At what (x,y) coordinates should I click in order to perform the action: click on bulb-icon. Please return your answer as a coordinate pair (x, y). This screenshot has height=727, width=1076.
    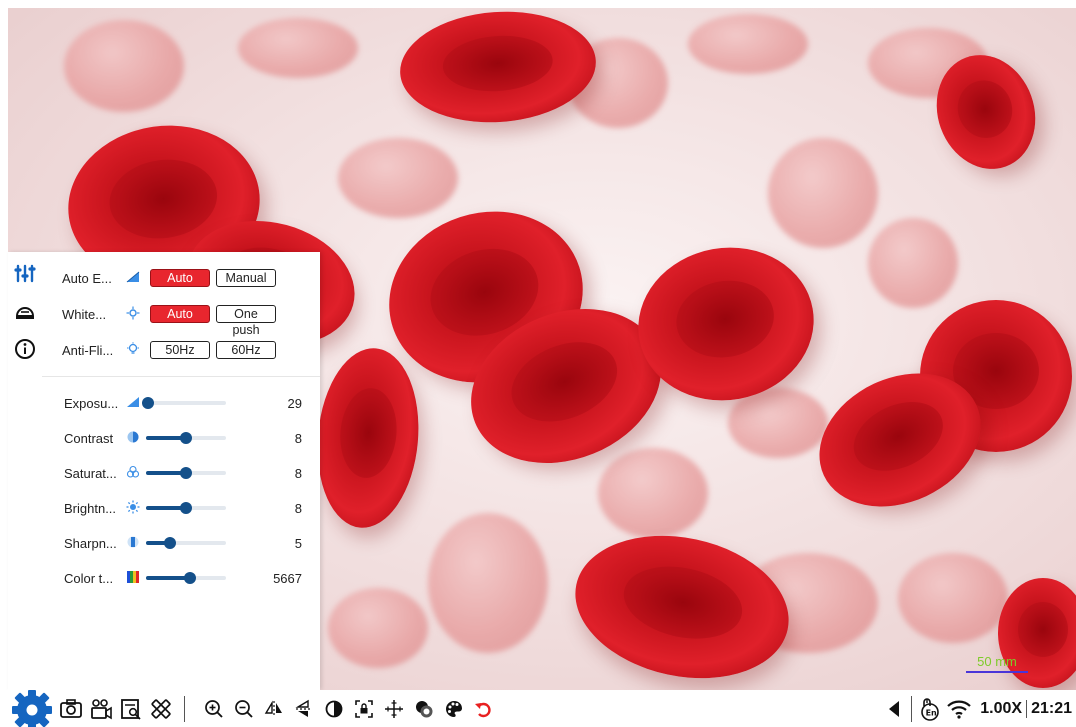
    Looking at the image, I should click on (133, 350).